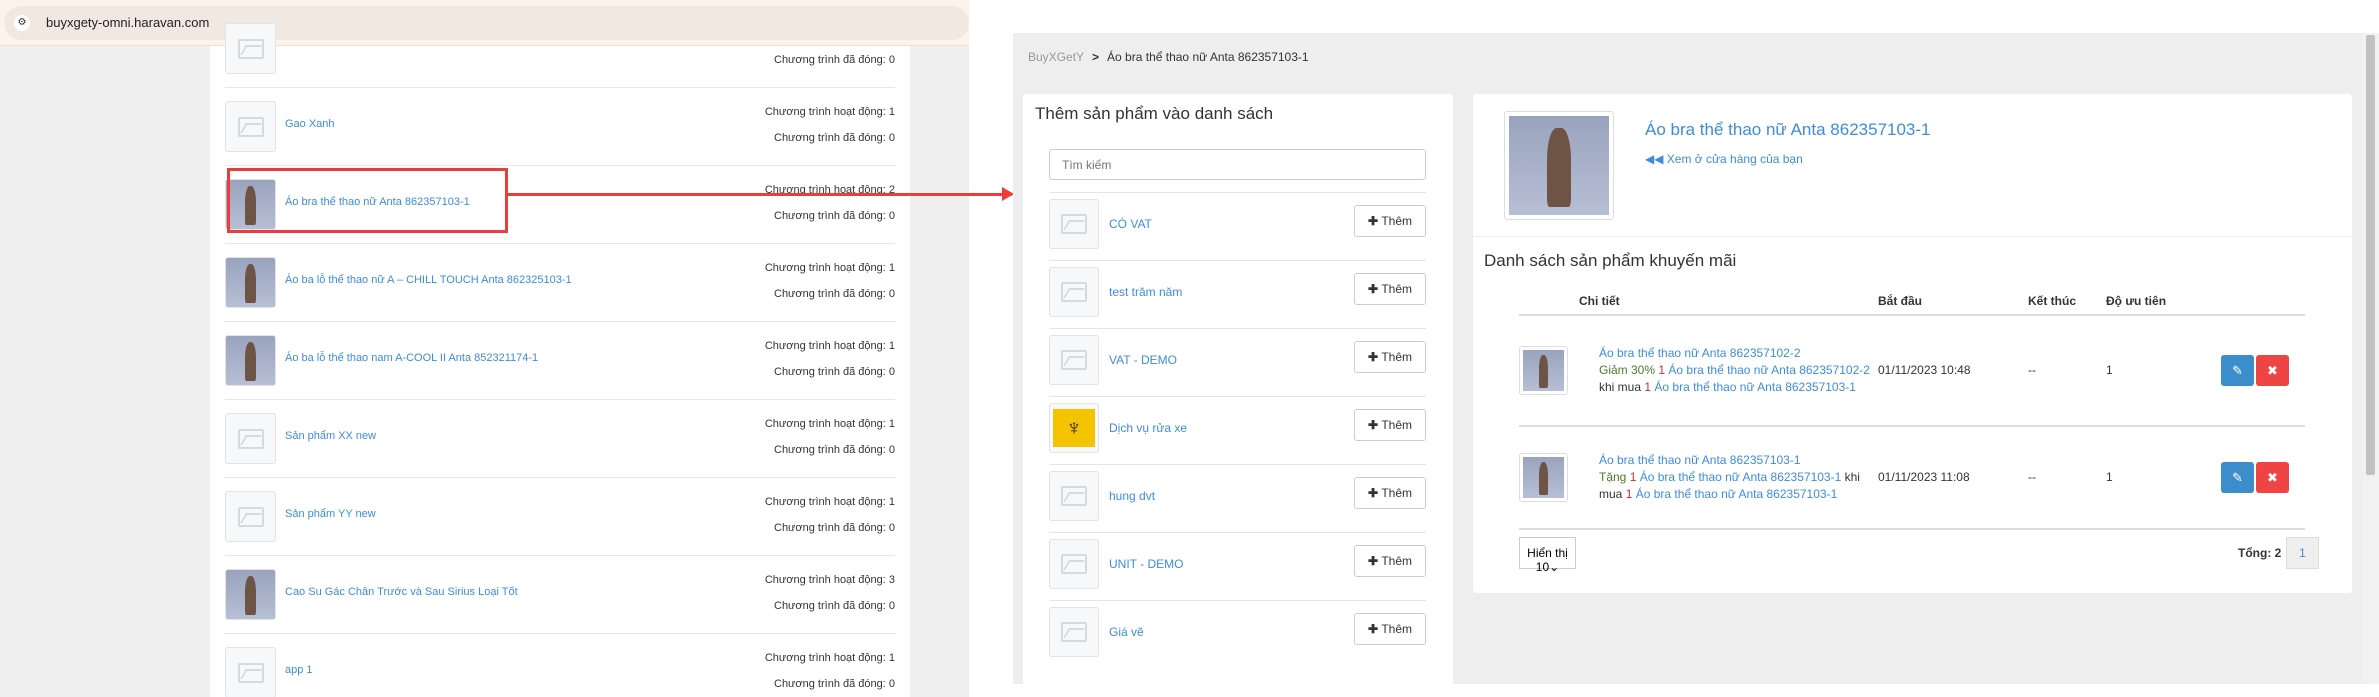 Image resolution: width=2379 pixels, height=697 pixels. I want to click on scrollbar, so click(2371, 358).